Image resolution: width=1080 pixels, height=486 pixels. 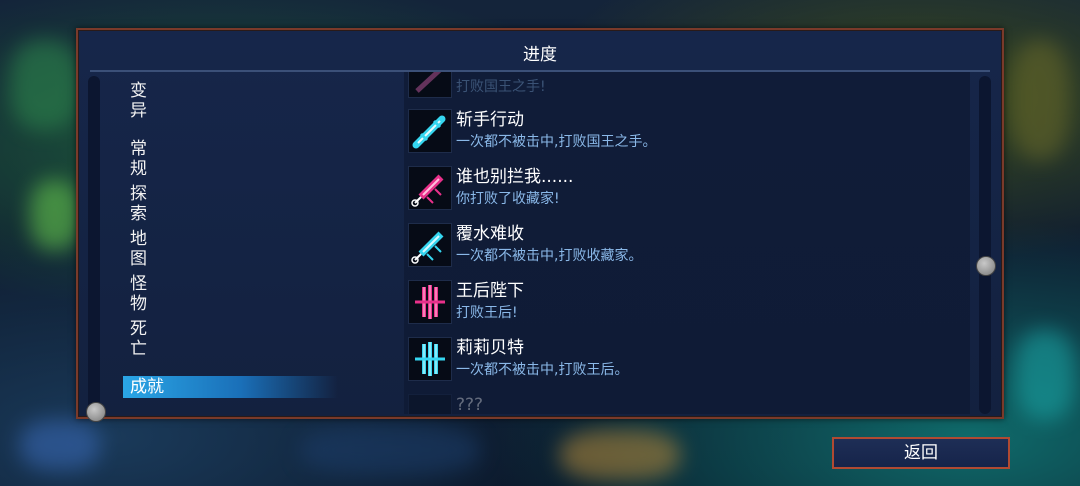 I want to click on category-scroll-handle, so click(x=96, y=412).